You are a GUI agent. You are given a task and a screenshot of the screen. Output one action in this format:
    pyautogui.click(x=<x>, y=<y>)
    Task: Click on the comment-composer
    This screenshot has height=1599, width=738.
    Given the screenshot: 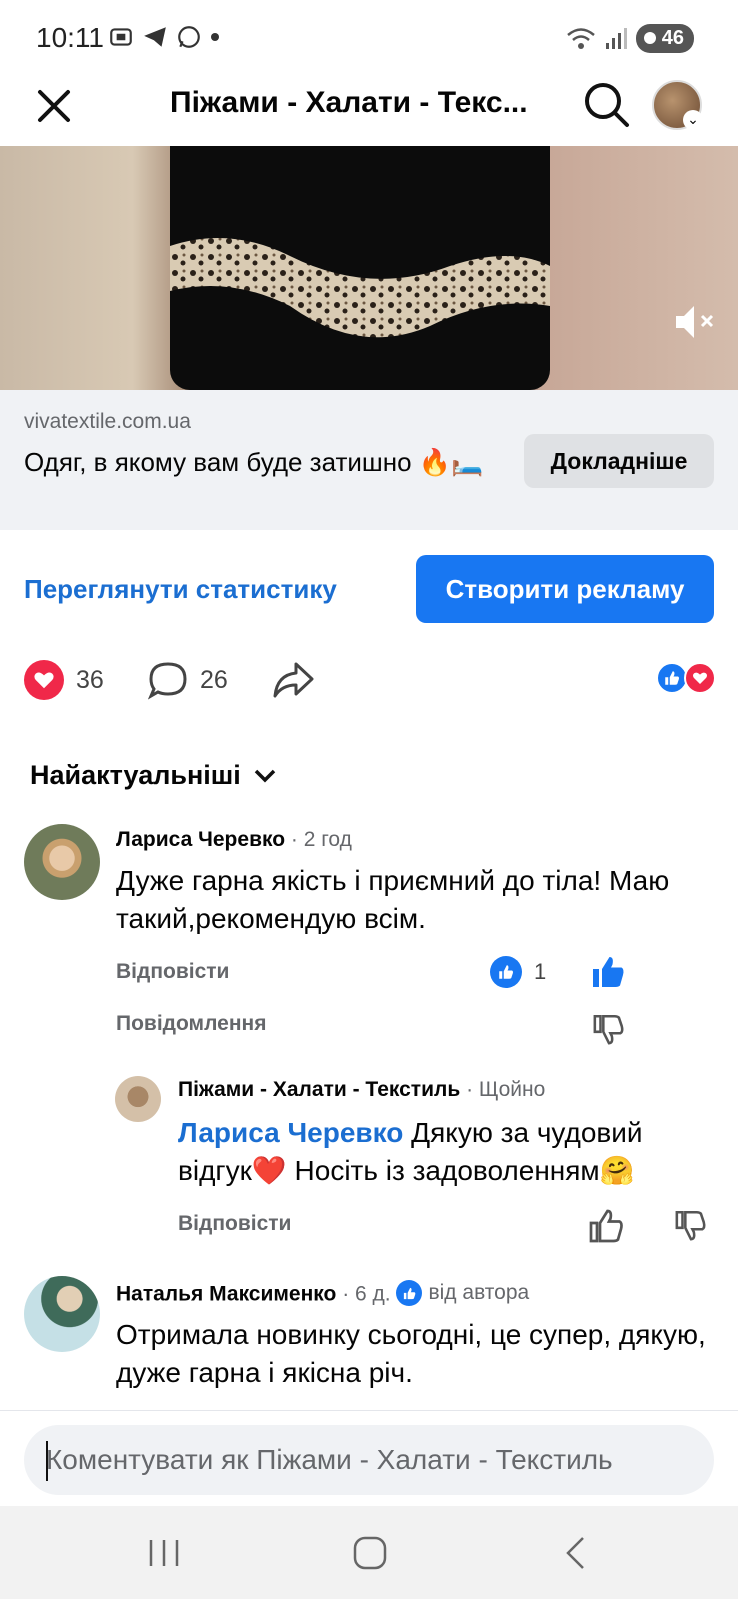 What is the action you would take?
    pyautogui.click(x=369, y=1458)
    